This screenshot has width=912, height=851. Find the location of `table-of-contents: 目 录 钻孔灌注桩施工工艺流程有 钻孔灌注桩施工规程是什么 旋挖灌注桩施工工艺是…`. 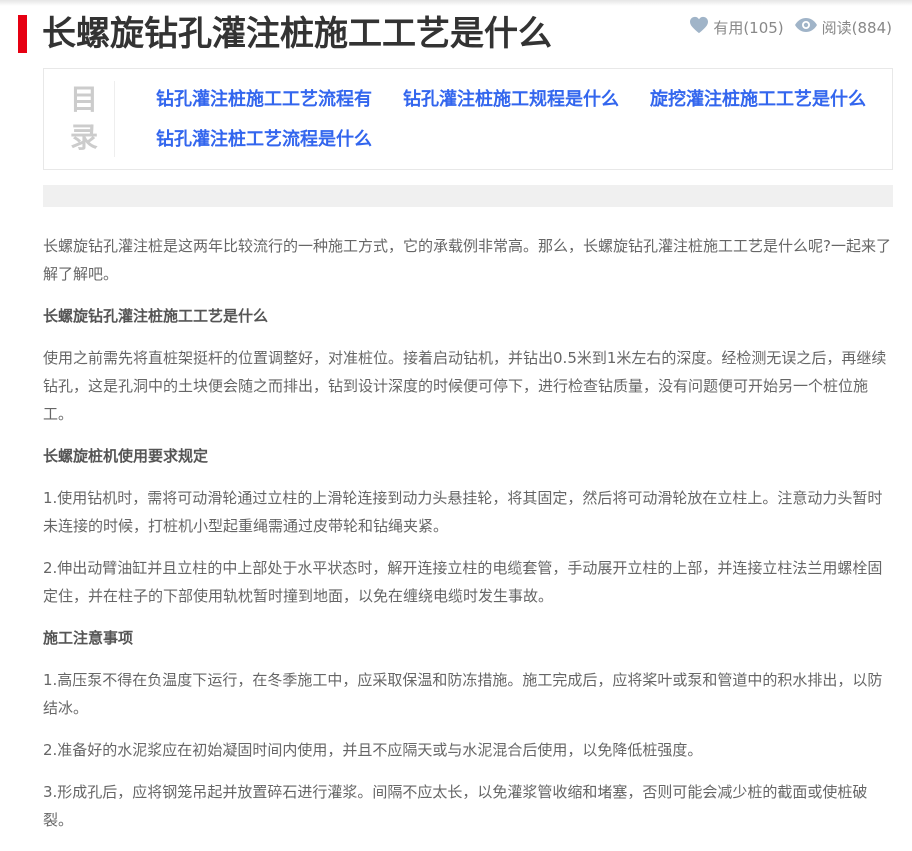

table-of-contents: 目 录 钻孔灌注桩施工工艺流程有 钻孔灌注桩施工规程是什么 旋挖灌注桩施工工艺是… is located at coordinates (468, 119).